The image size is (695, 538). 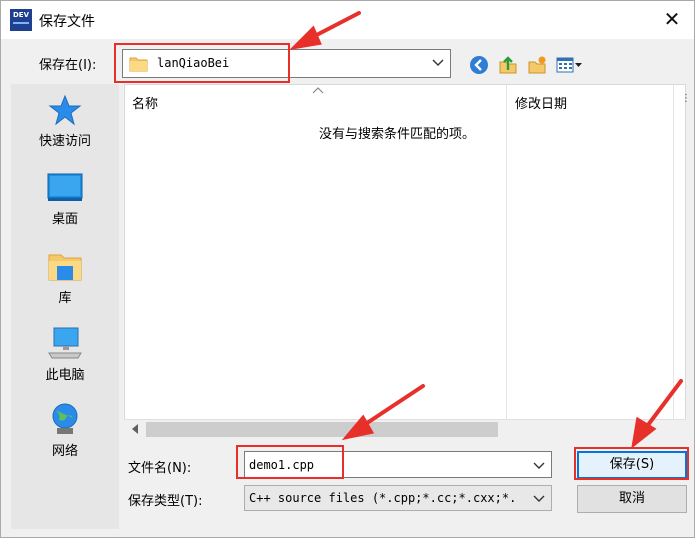 I want to click on column-header-name: 名称, so click(x=317, y=100).